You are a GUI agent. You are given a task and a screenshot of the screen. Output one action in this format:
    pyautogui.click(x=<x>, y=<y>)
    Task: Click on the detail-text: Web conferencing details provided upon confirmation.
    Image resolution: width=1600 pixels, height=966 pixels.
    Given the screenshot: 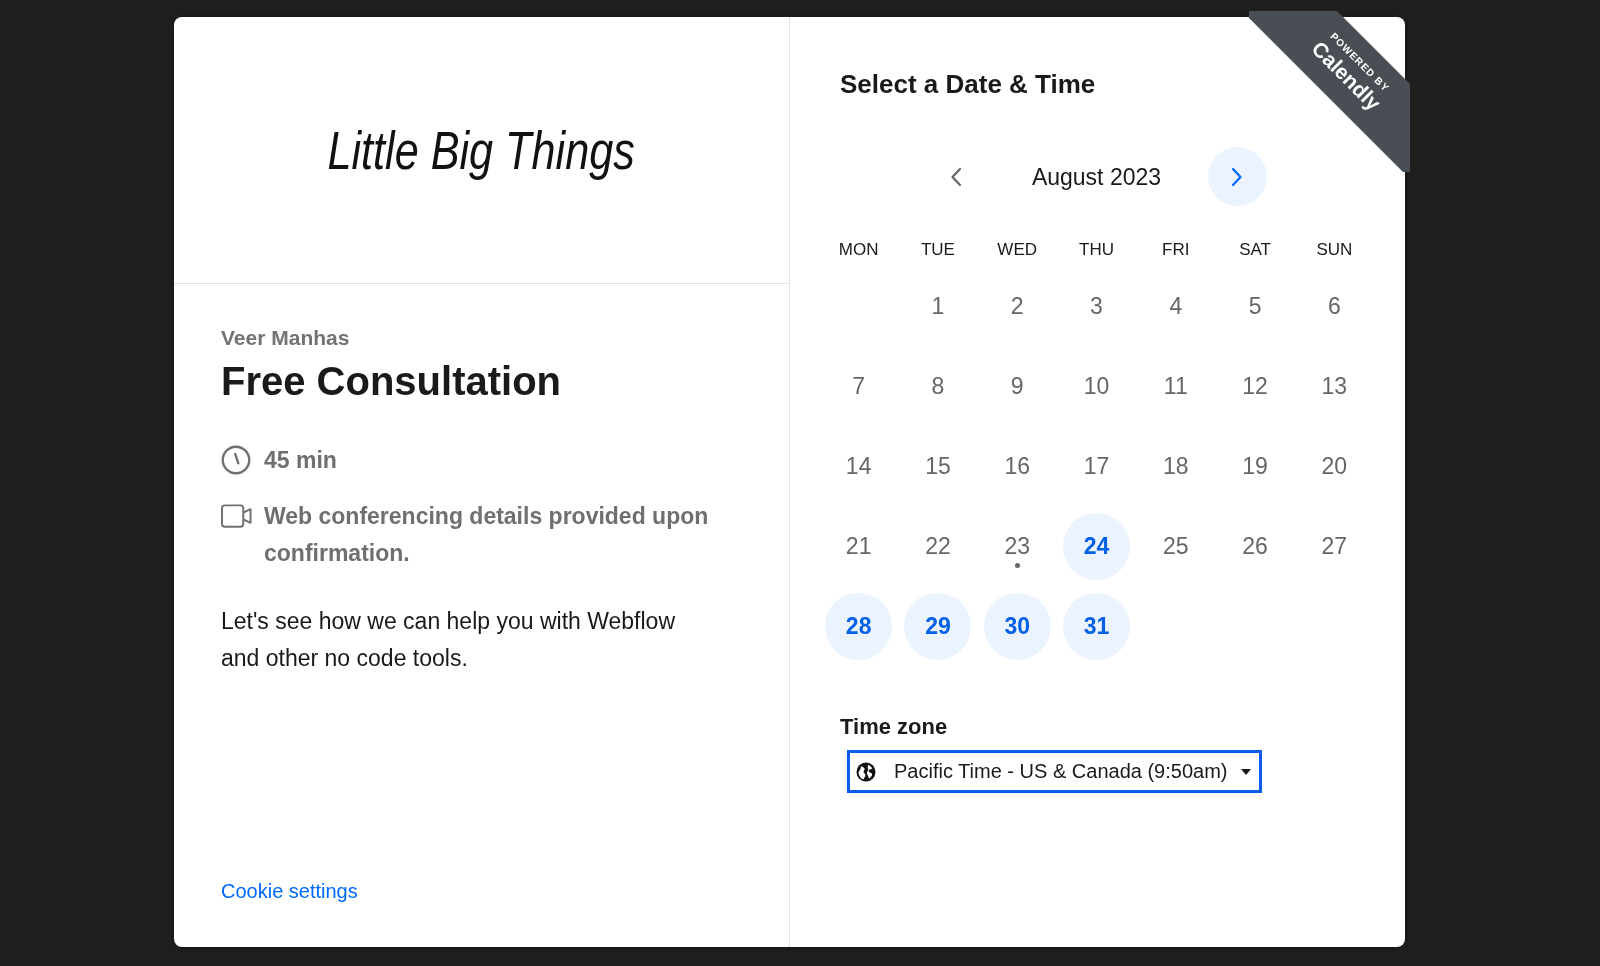 What is the action you would take?
    pyautogui.click(x=487, y=535)
    